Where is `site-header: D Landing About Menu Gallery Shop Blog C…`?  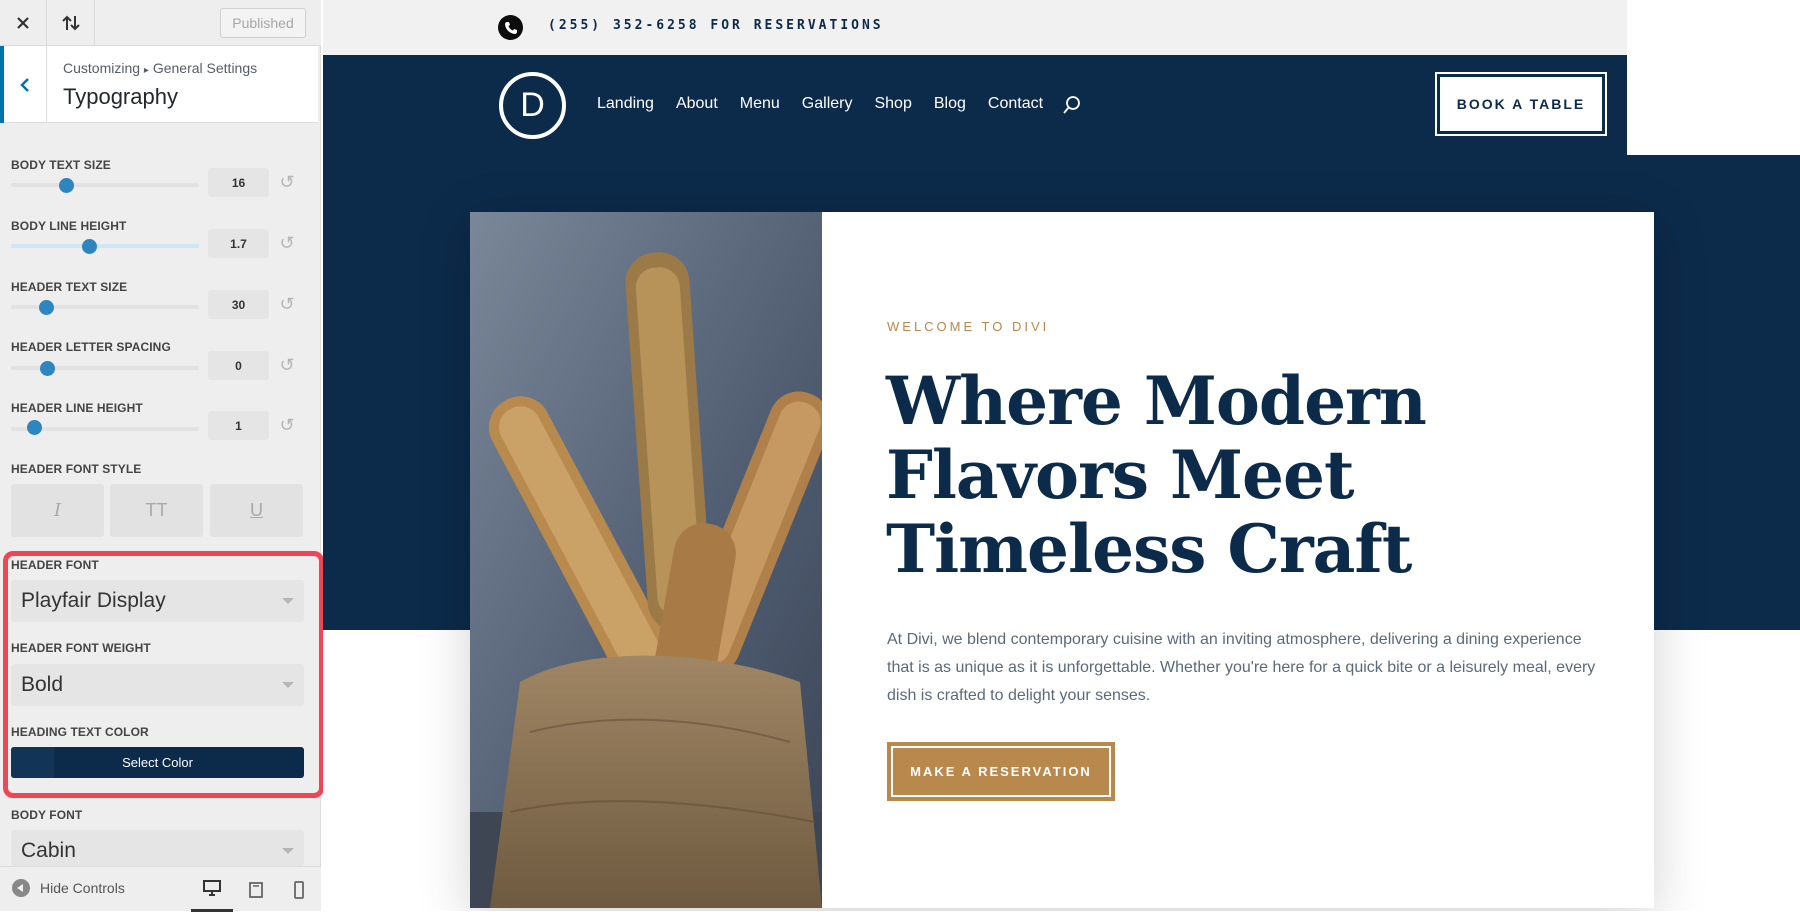
site-header: D Landing About Menu Gallery Shop Blog C… is located at coordinates (975, 105).